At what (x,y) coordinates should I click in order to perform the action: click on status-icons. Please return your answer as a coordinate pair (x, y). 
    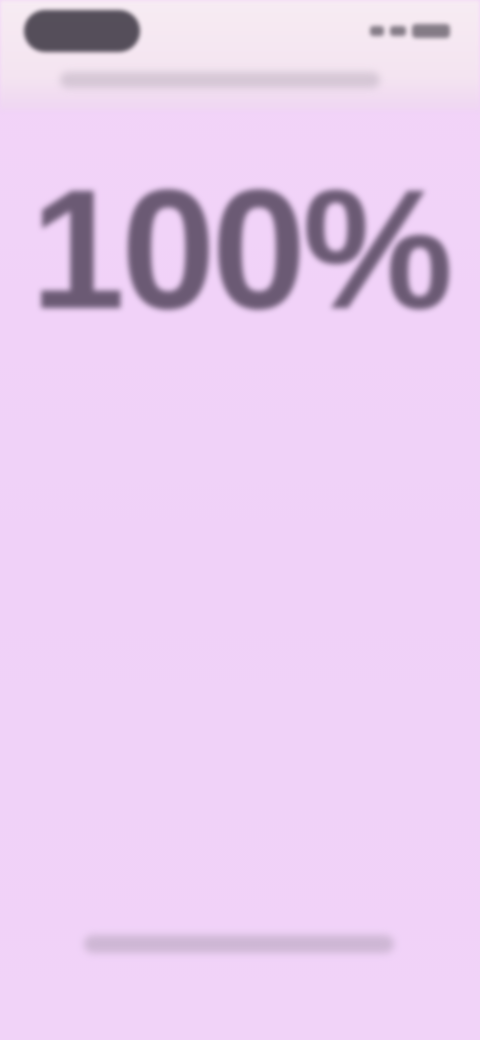
    Looking at the image, I should click on (402, 31).